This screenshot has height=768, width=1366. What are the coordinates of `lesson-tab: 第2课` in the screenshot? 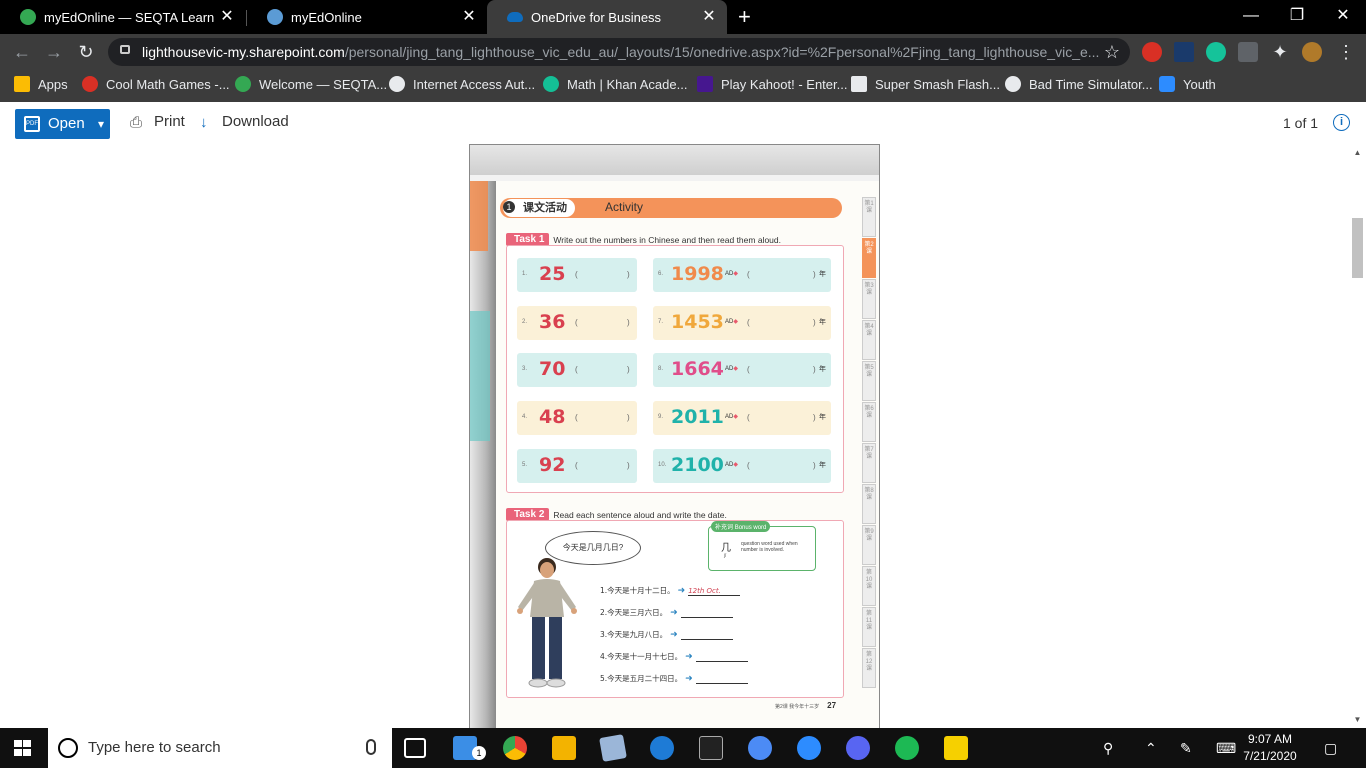 It's located at (869, 258).